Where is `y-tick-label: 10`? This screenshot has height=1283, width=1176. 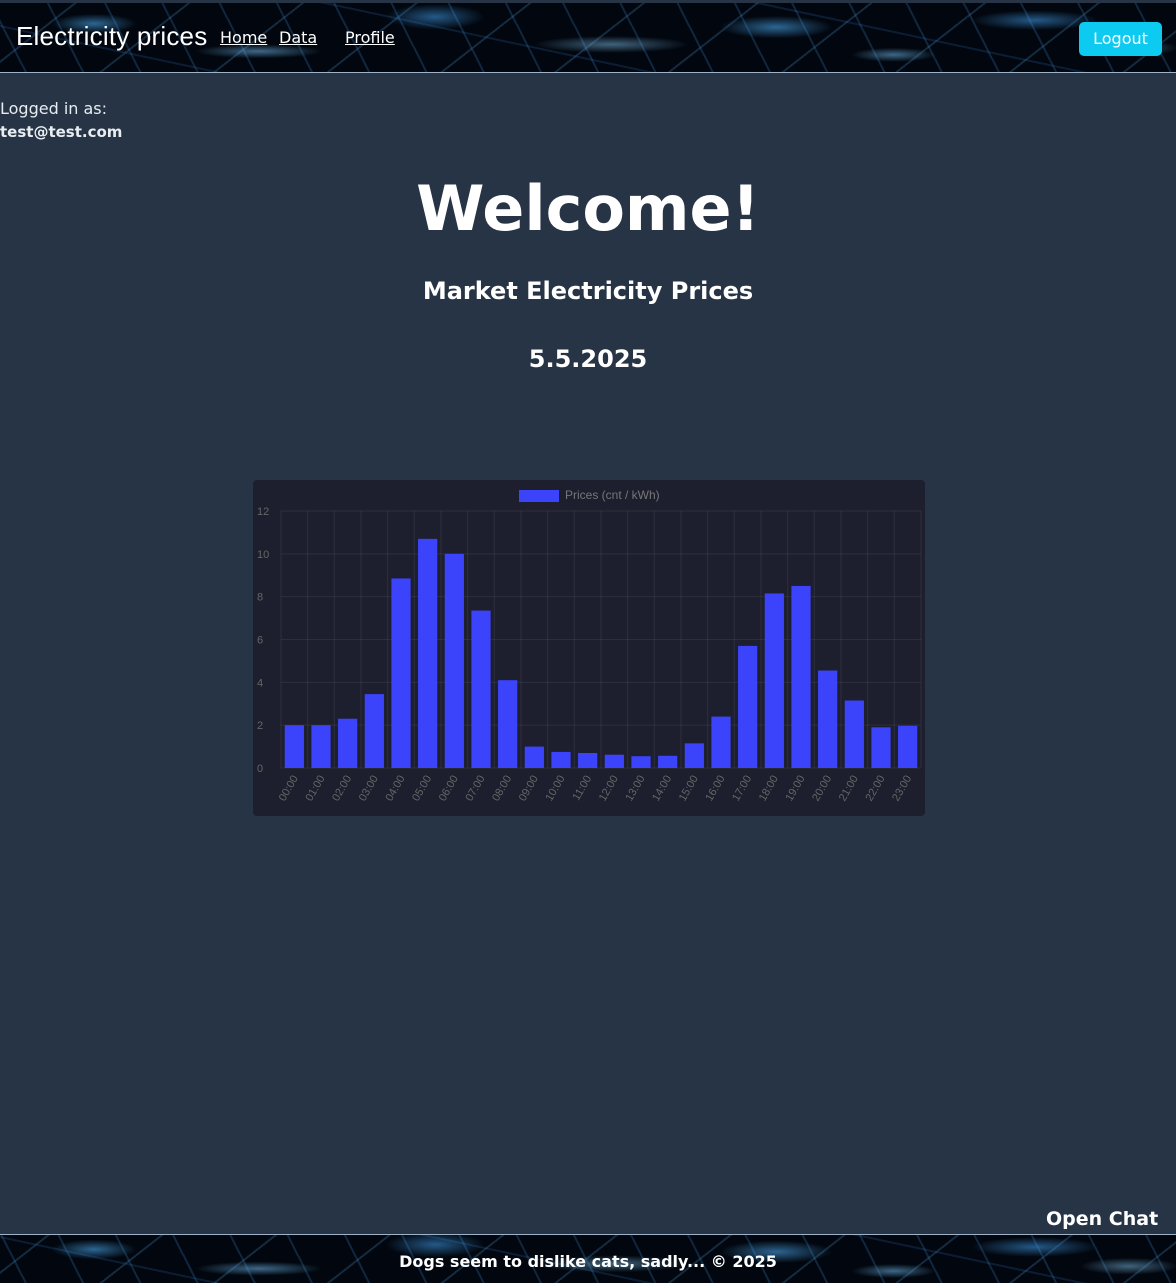 y-tick-label: 10 is located at coordinates (263, 555).